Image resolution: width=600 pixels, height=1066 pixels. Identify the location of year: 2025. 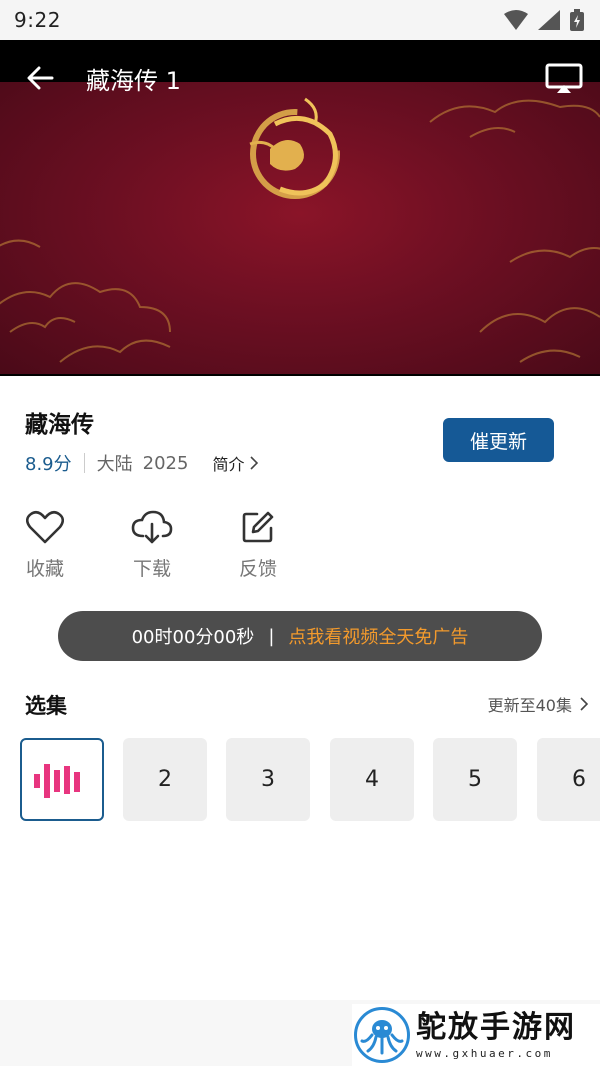
(165, 463).